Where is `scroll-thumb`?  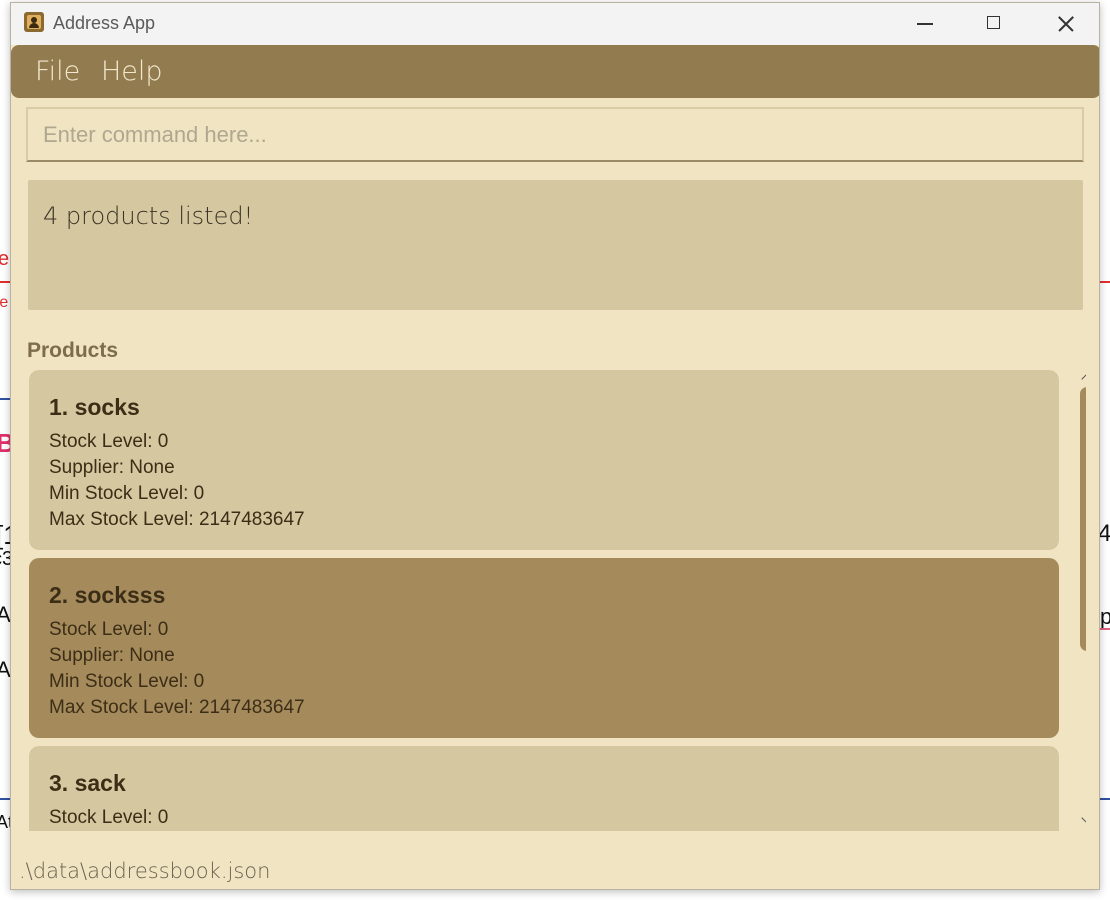 scroll-thumb is located at coordinates (1083, 519).